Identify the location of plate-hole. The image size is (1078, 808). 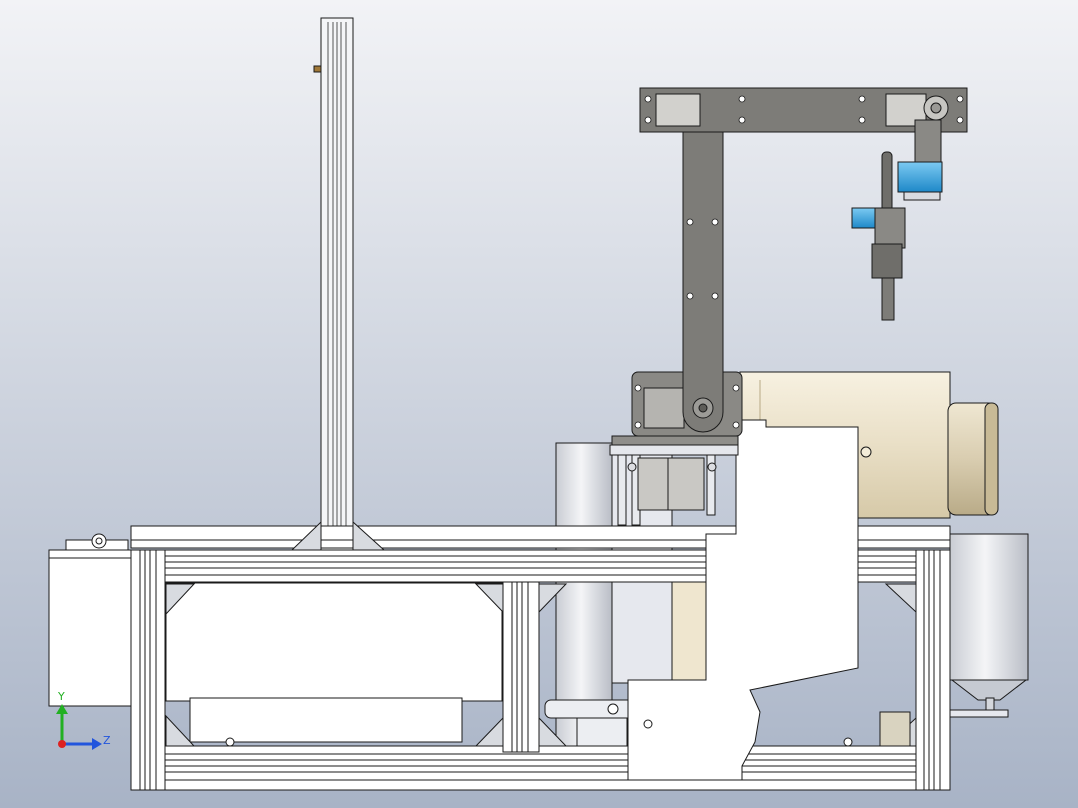
(648, 724).